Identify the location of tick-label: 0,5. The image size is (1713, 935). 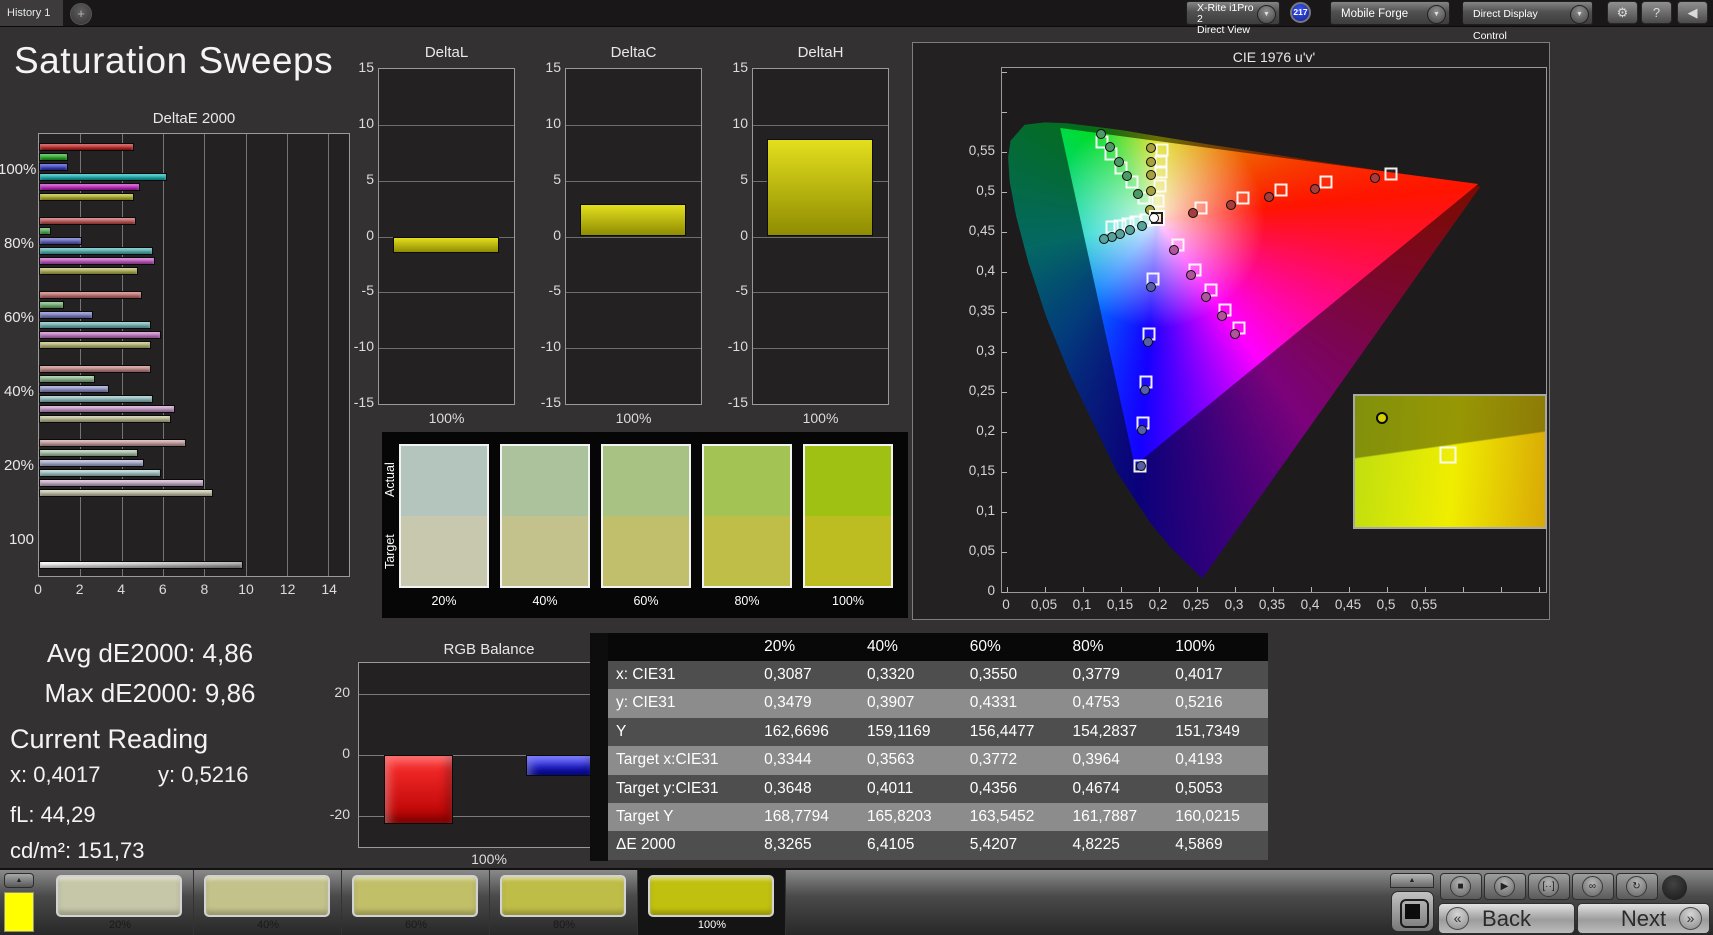
(985, 190).